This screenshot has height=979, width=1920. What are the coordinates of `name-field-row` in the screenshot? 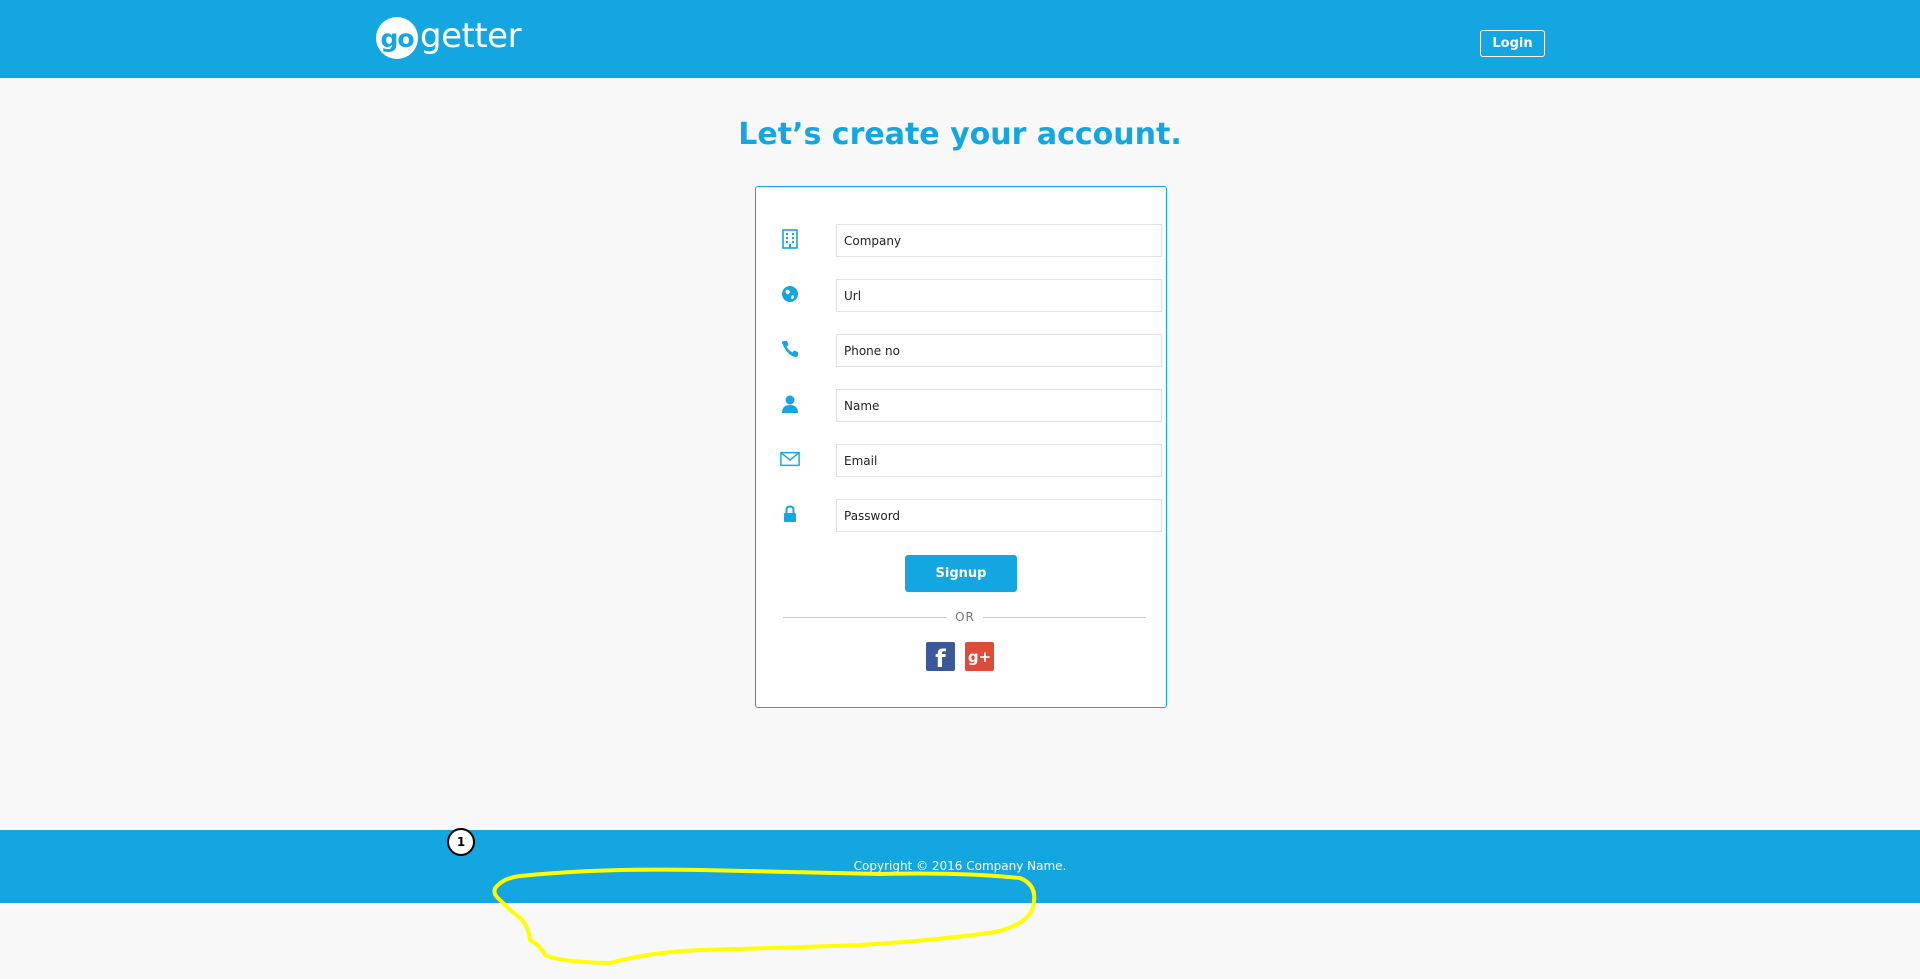 It's located at (971, 406).